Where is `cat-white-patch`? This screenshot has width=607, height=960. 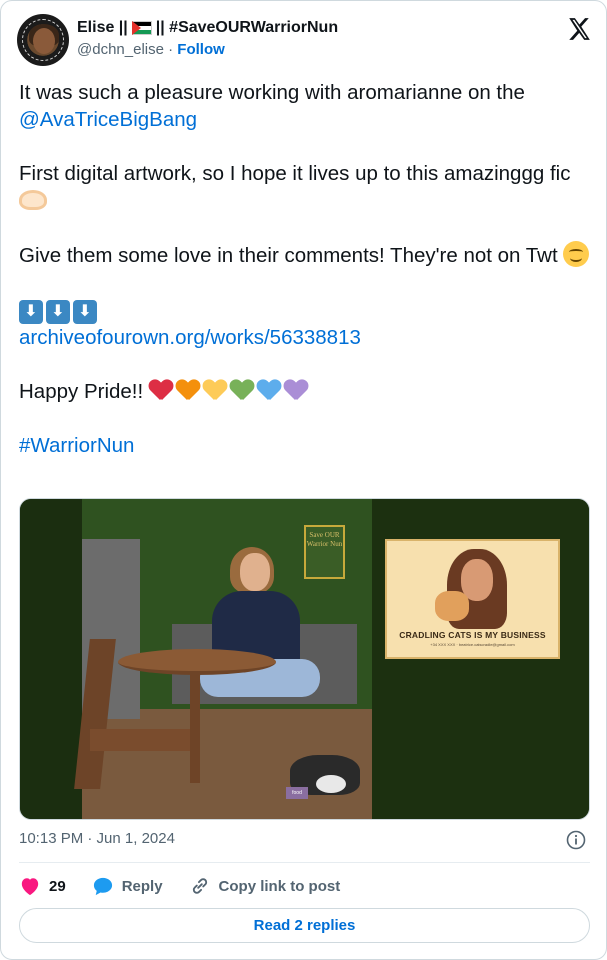 cat-white-patch is located at coordinates (331, 784).